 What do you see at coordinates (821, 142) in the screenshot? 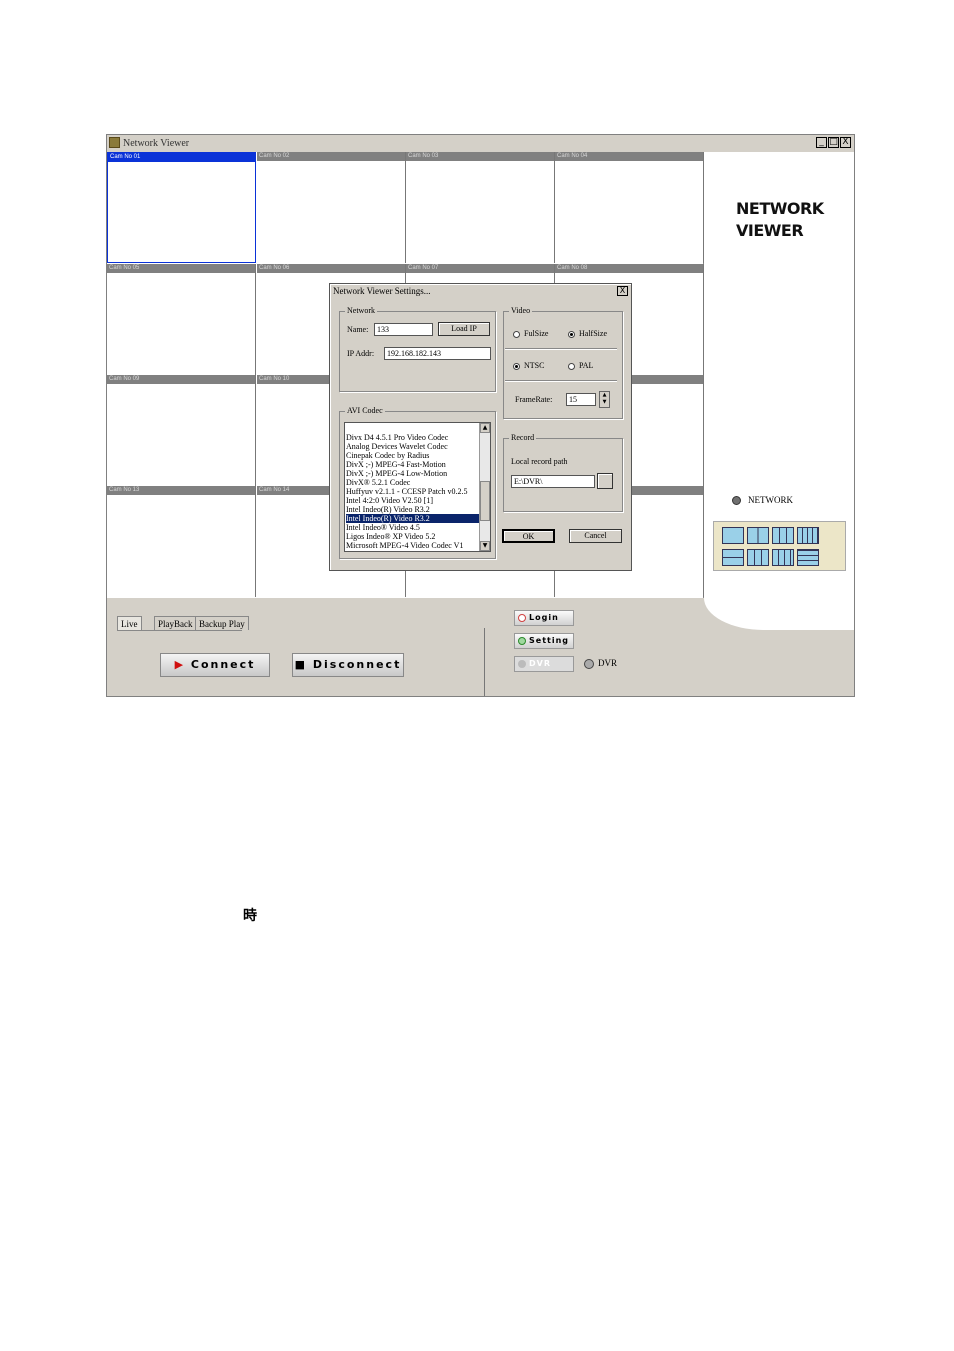
I see `minimize-button: _` at bounding box center [821, 142].